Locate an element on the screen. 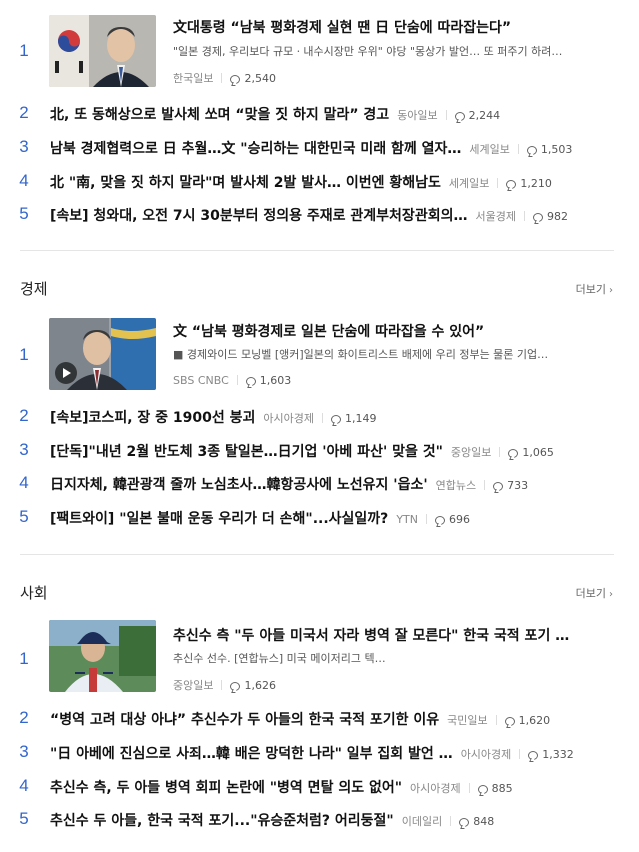  comment-count: 1,149 is located at coordinates (354, 418).